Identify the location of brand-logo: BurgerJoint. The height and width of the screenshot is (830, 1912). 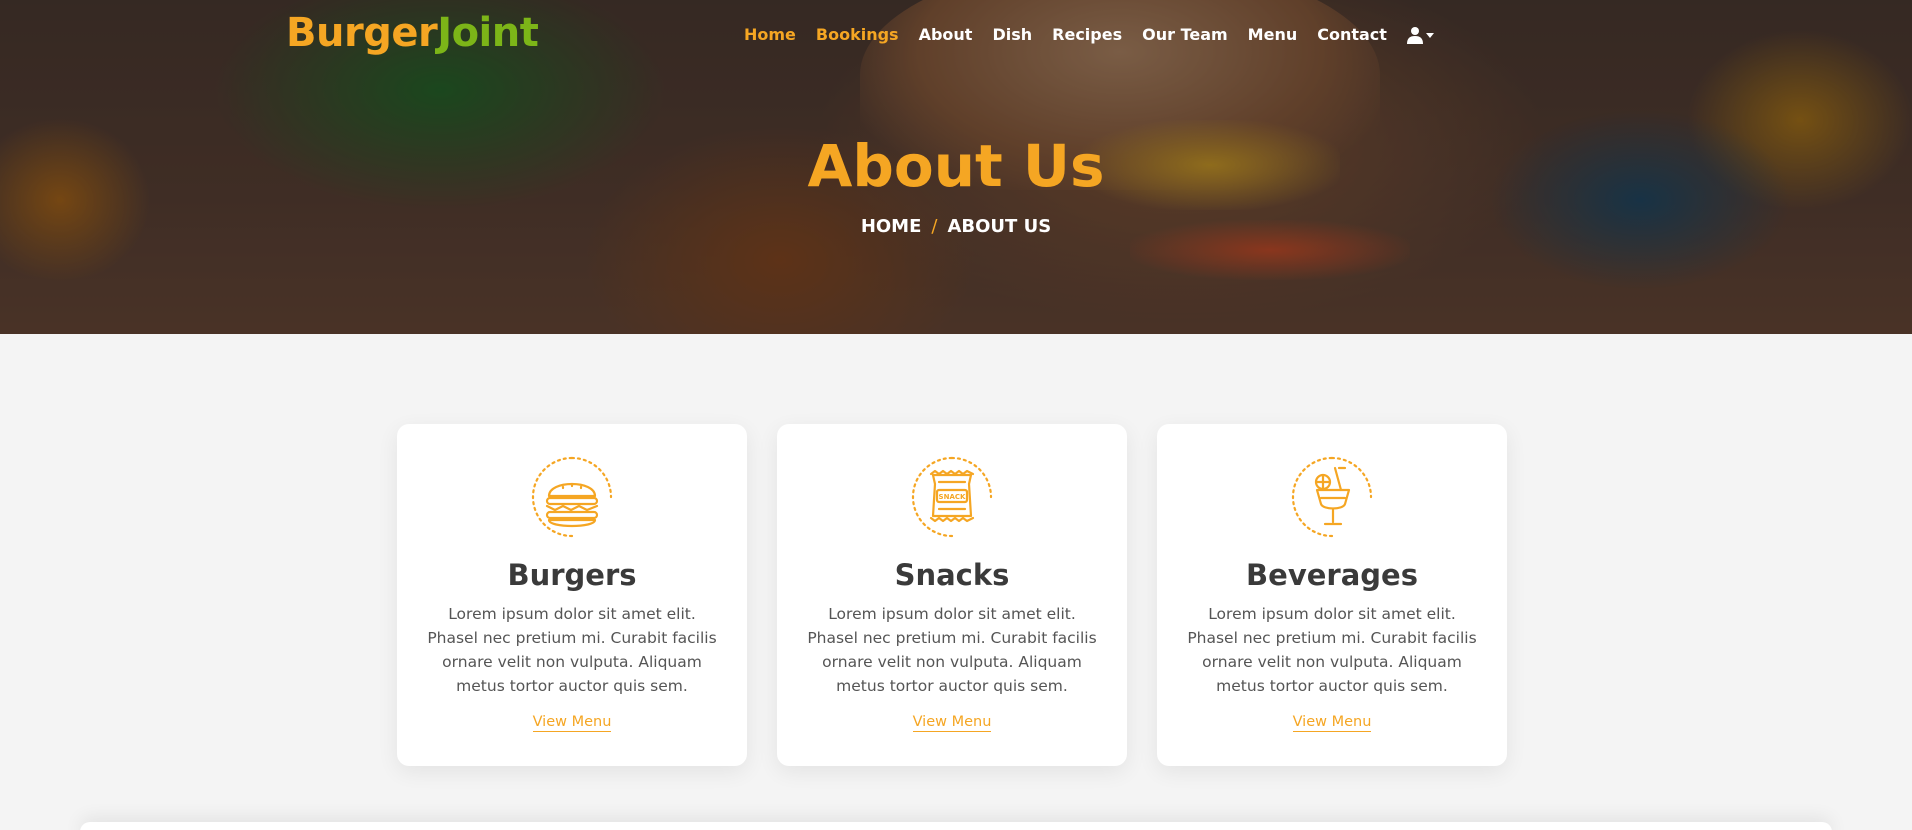
(412, 33).